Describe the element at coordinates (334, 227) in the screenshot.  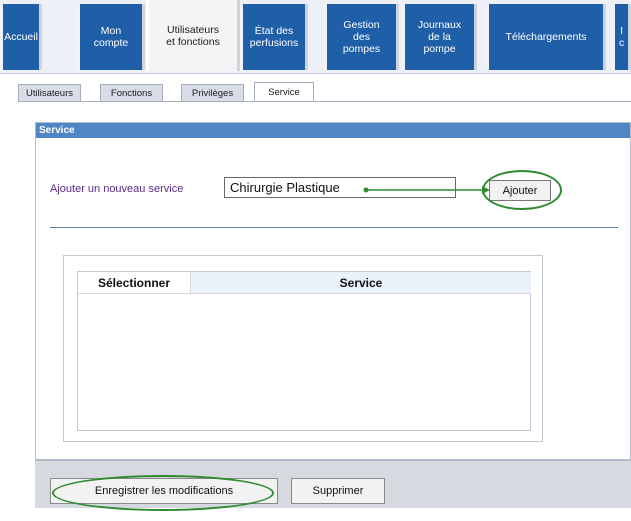
I see `section-divider` at that location.